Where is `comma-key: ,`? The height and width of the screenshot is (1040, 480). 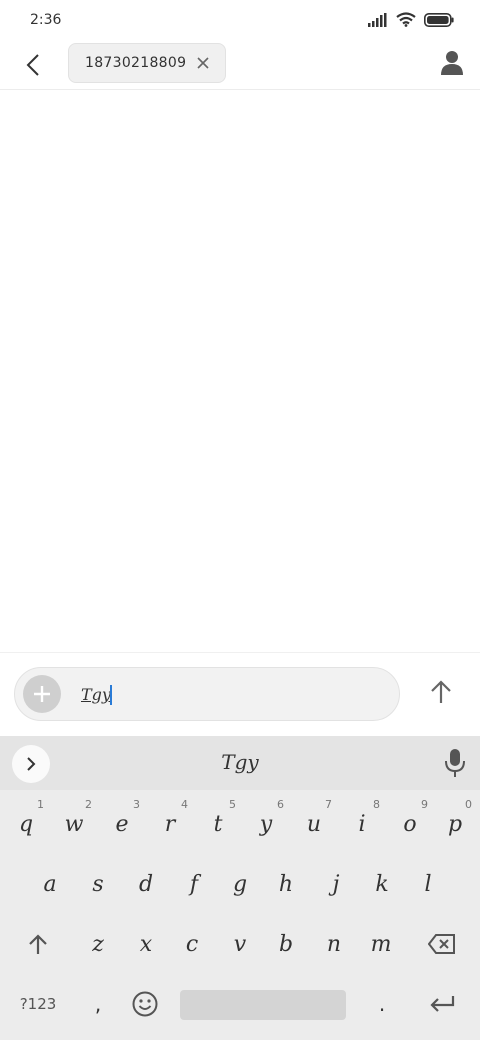
comma-key: , is located at coordinates (98, 1004).